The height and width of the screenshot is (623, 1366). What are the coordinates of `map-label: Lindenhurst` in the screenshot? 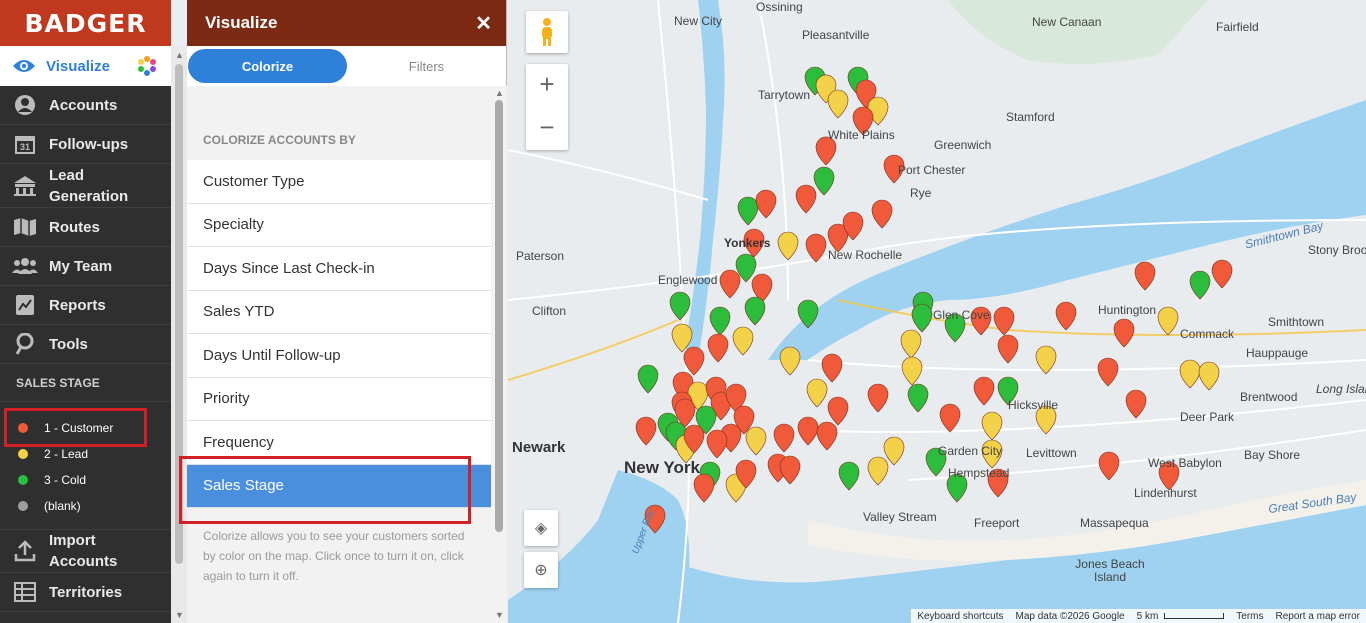 It's located at (1165, 493).